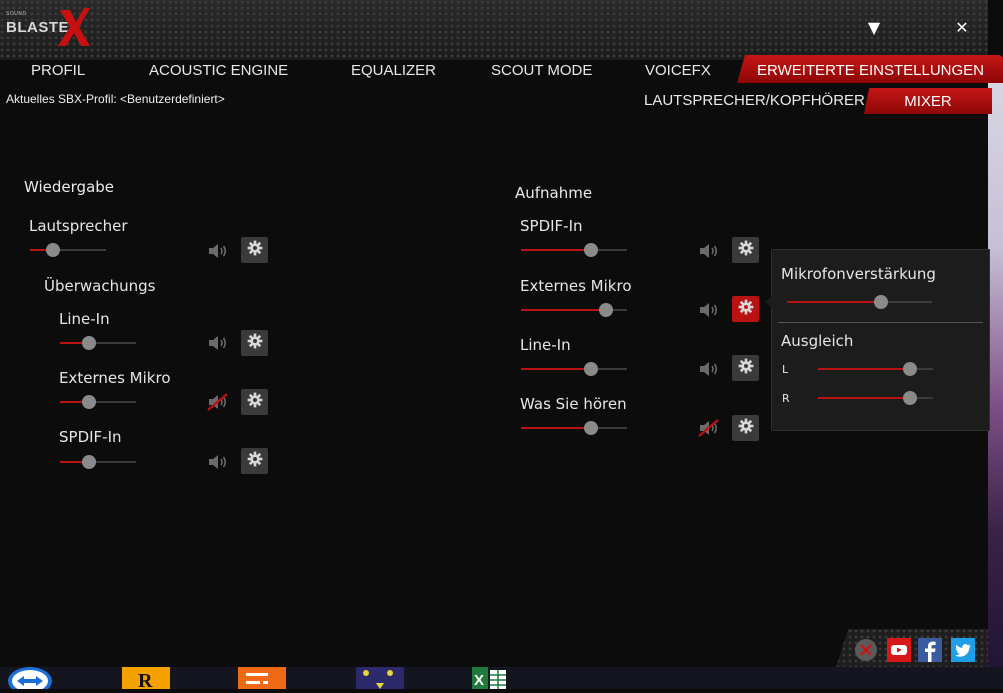 The height and width of the screenshot is (693, 1003). What do you see at coordinates (541, 69) in the screenshot?
I see `tab-scout-mode: SCOUT MODE` at bounding box center [541, 69].